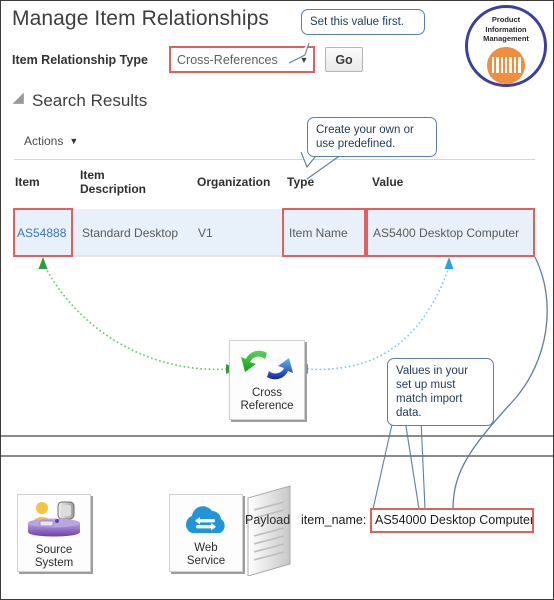 The height and width of the screenshot is (600, 554). What do you see at coordinates (54, 519) in the screenshot?
I see `source-system-glyph-icon` at bounding box center [54, 519].